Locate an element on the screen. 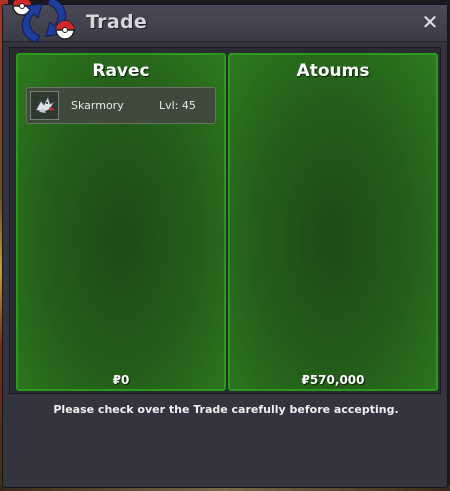  skarmory-sprite-icon is located at coordinates (44, 105).